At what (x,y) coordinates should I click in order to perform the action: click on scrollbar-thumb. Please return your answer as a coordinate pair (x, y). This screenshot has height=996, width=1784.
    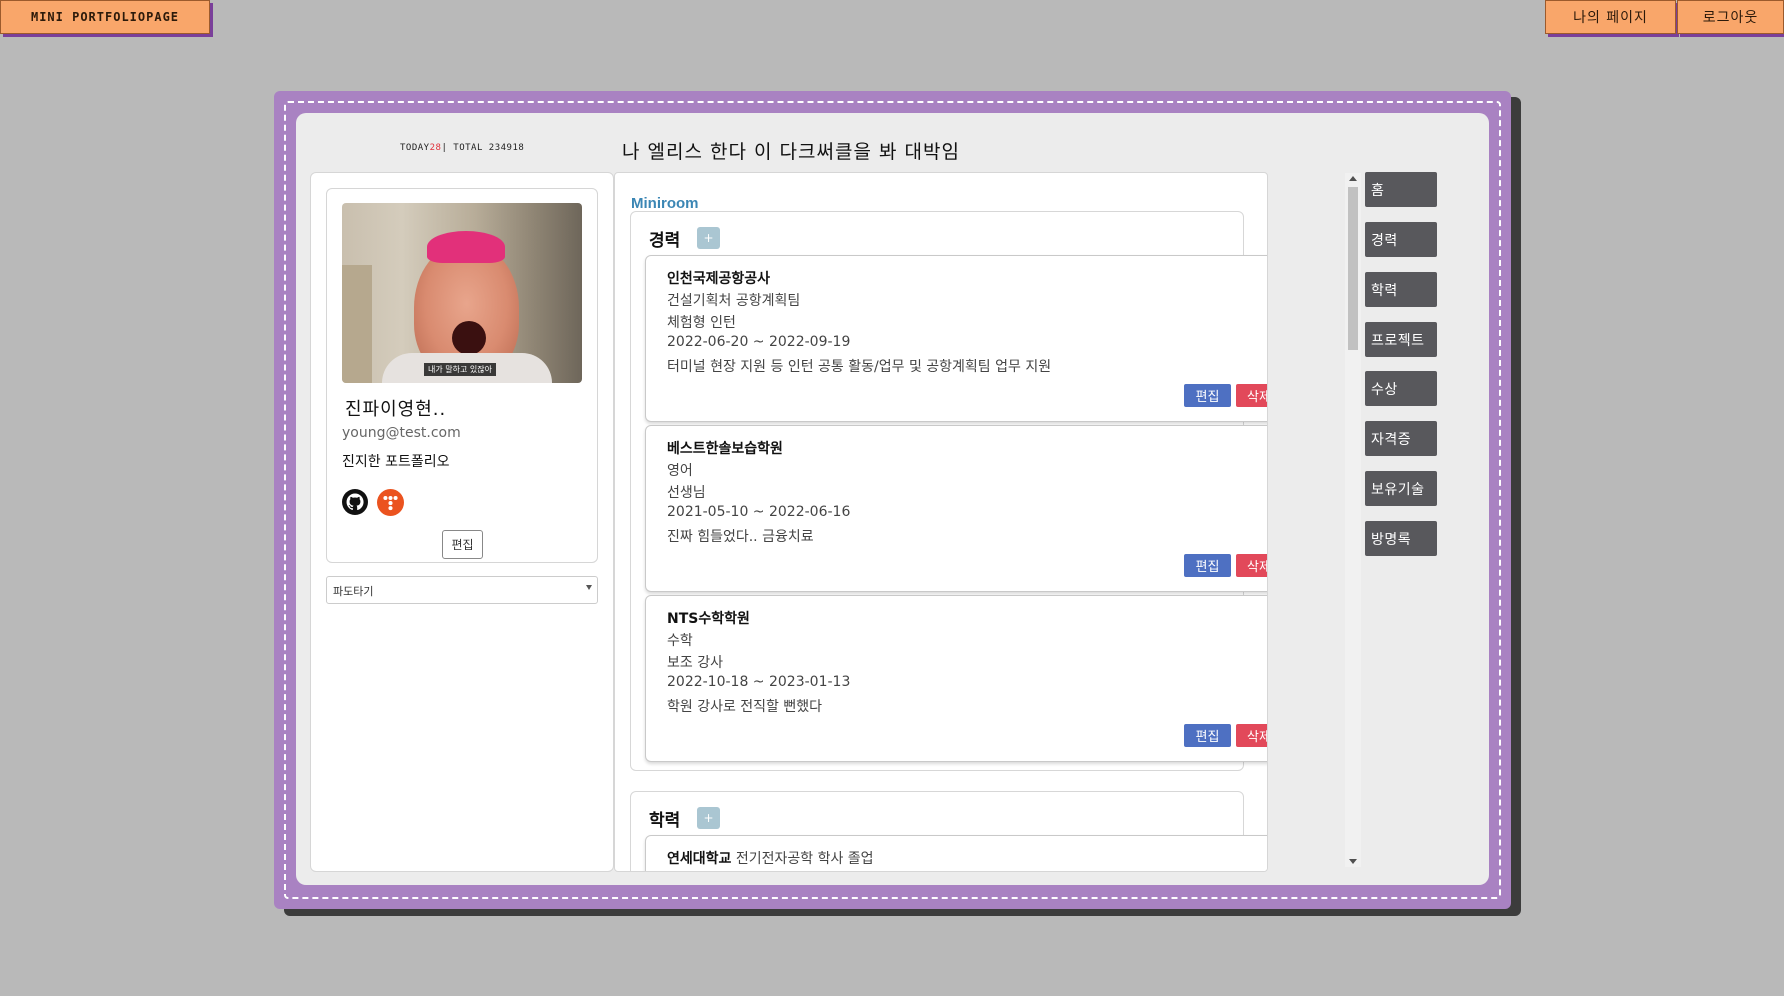
    Looking at the image, I should click on (1353, 268).